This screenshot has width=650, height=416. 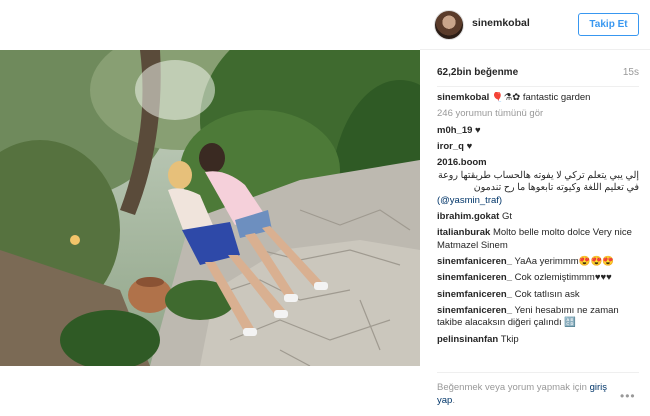 What do you see at coordinates (462, 162) in the screenshot?
I see `comment-username: 2016.boom` at bounding box center [462, 162].